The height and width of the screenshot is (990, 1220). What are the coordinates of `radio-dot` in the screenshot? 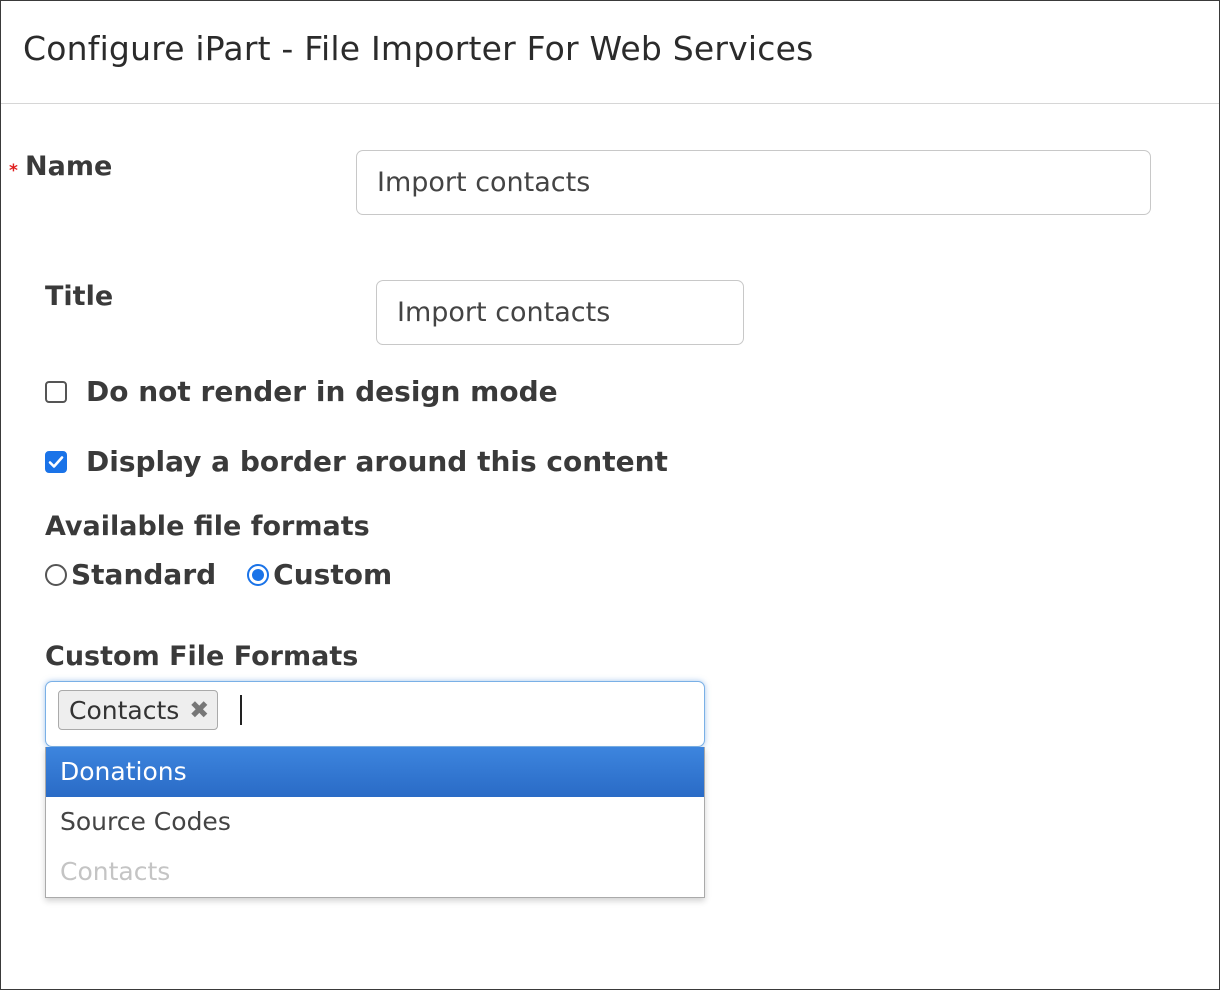 It's located at (258, 574).